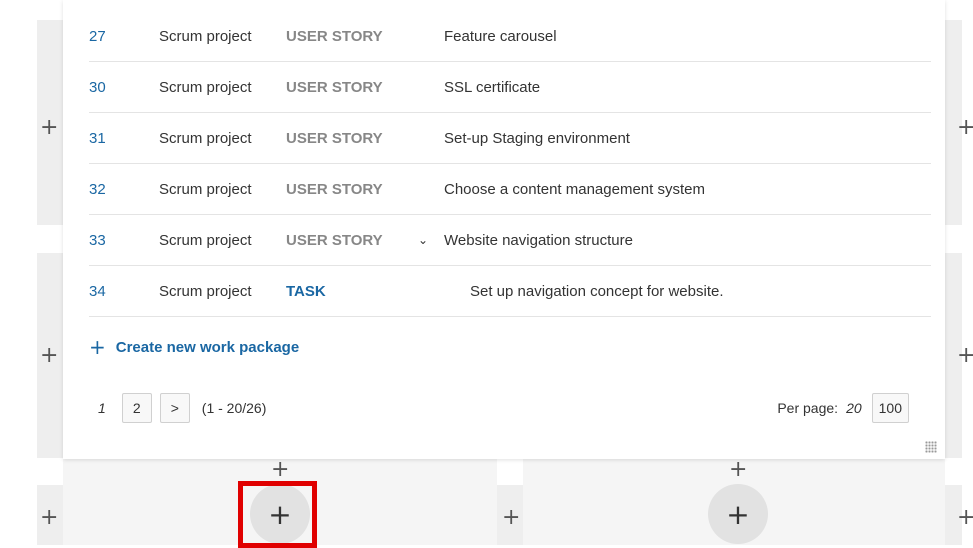 The image size is (973, 548). What do you see at coordinates (538, 240) in the screenshot?
I see `work-package-subject: Website navigation structure` at bounding box center [538, 240].